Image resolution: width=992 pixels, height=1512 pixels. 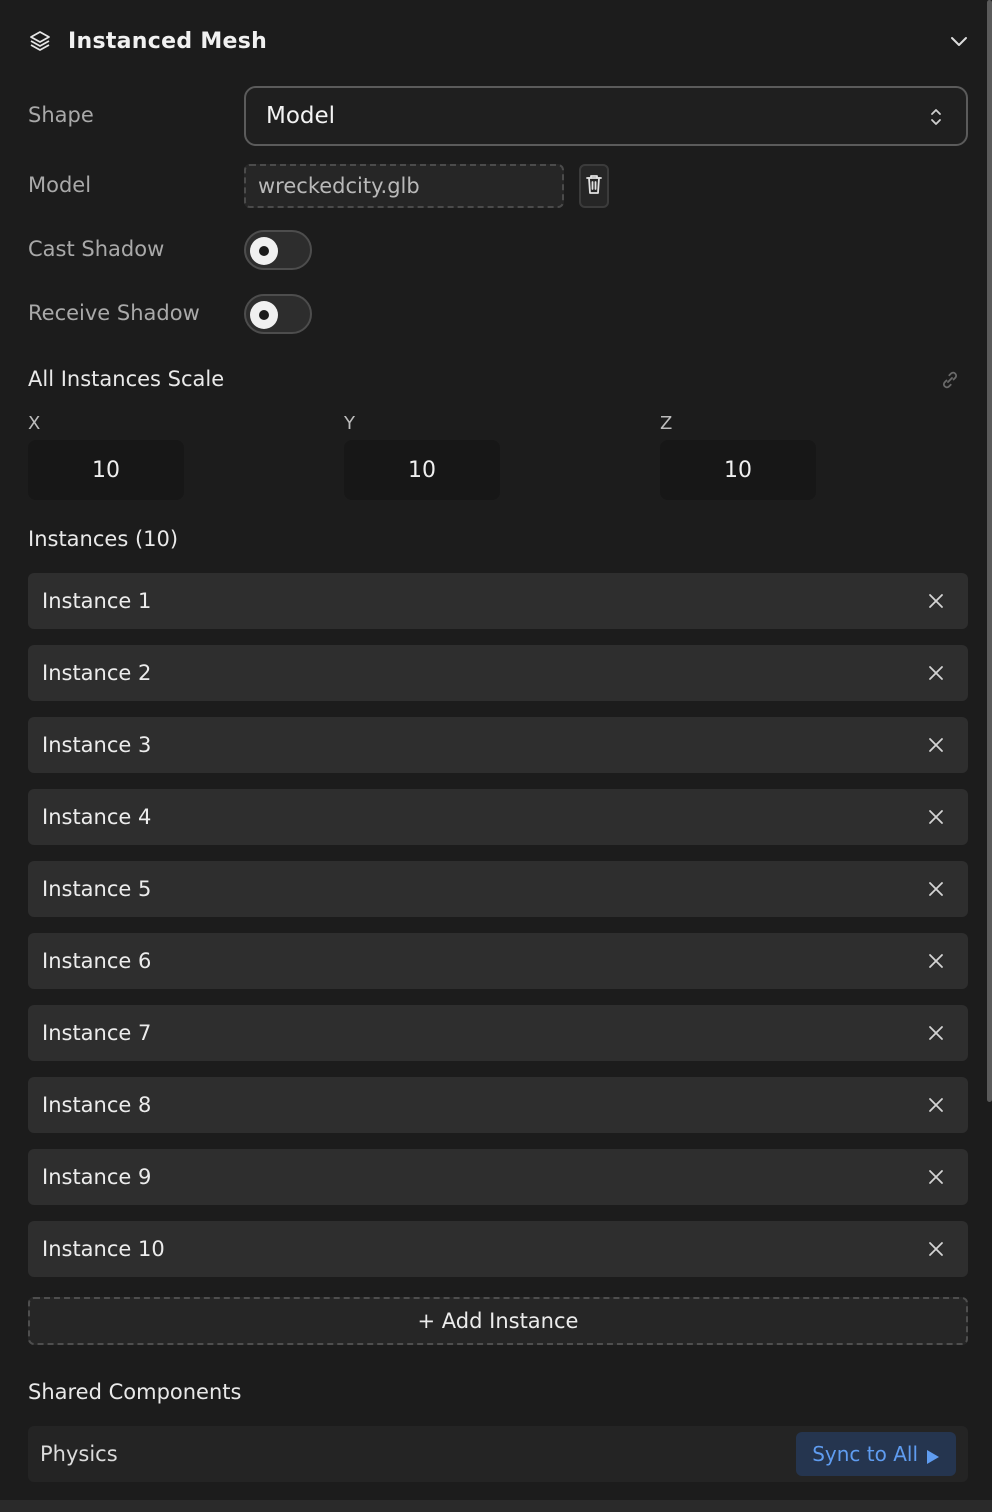 I want to click on cast-shadow-toggle, so click(x=278, y=250).